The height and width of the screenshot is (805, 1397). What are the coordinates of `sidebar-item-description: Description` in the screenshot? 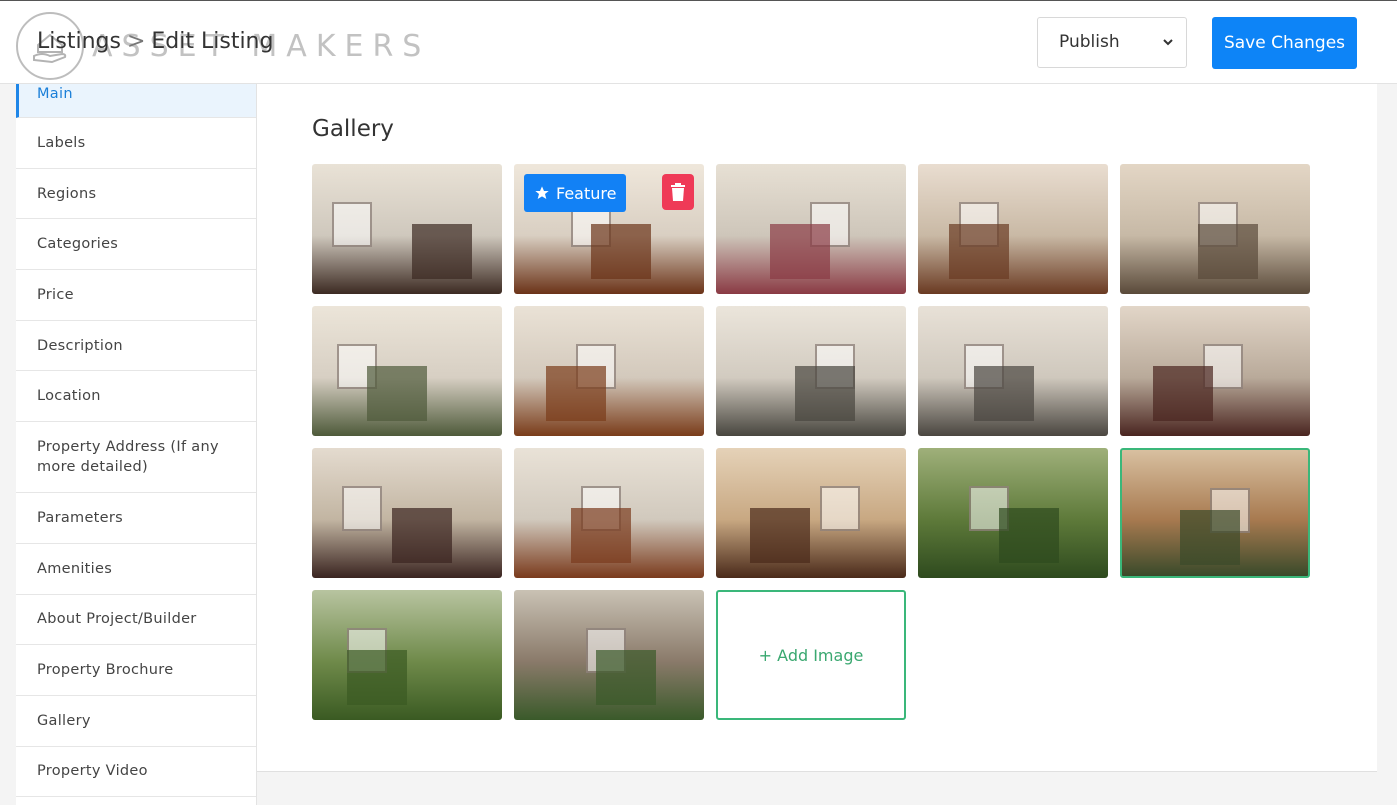 It's located at (136, 346).